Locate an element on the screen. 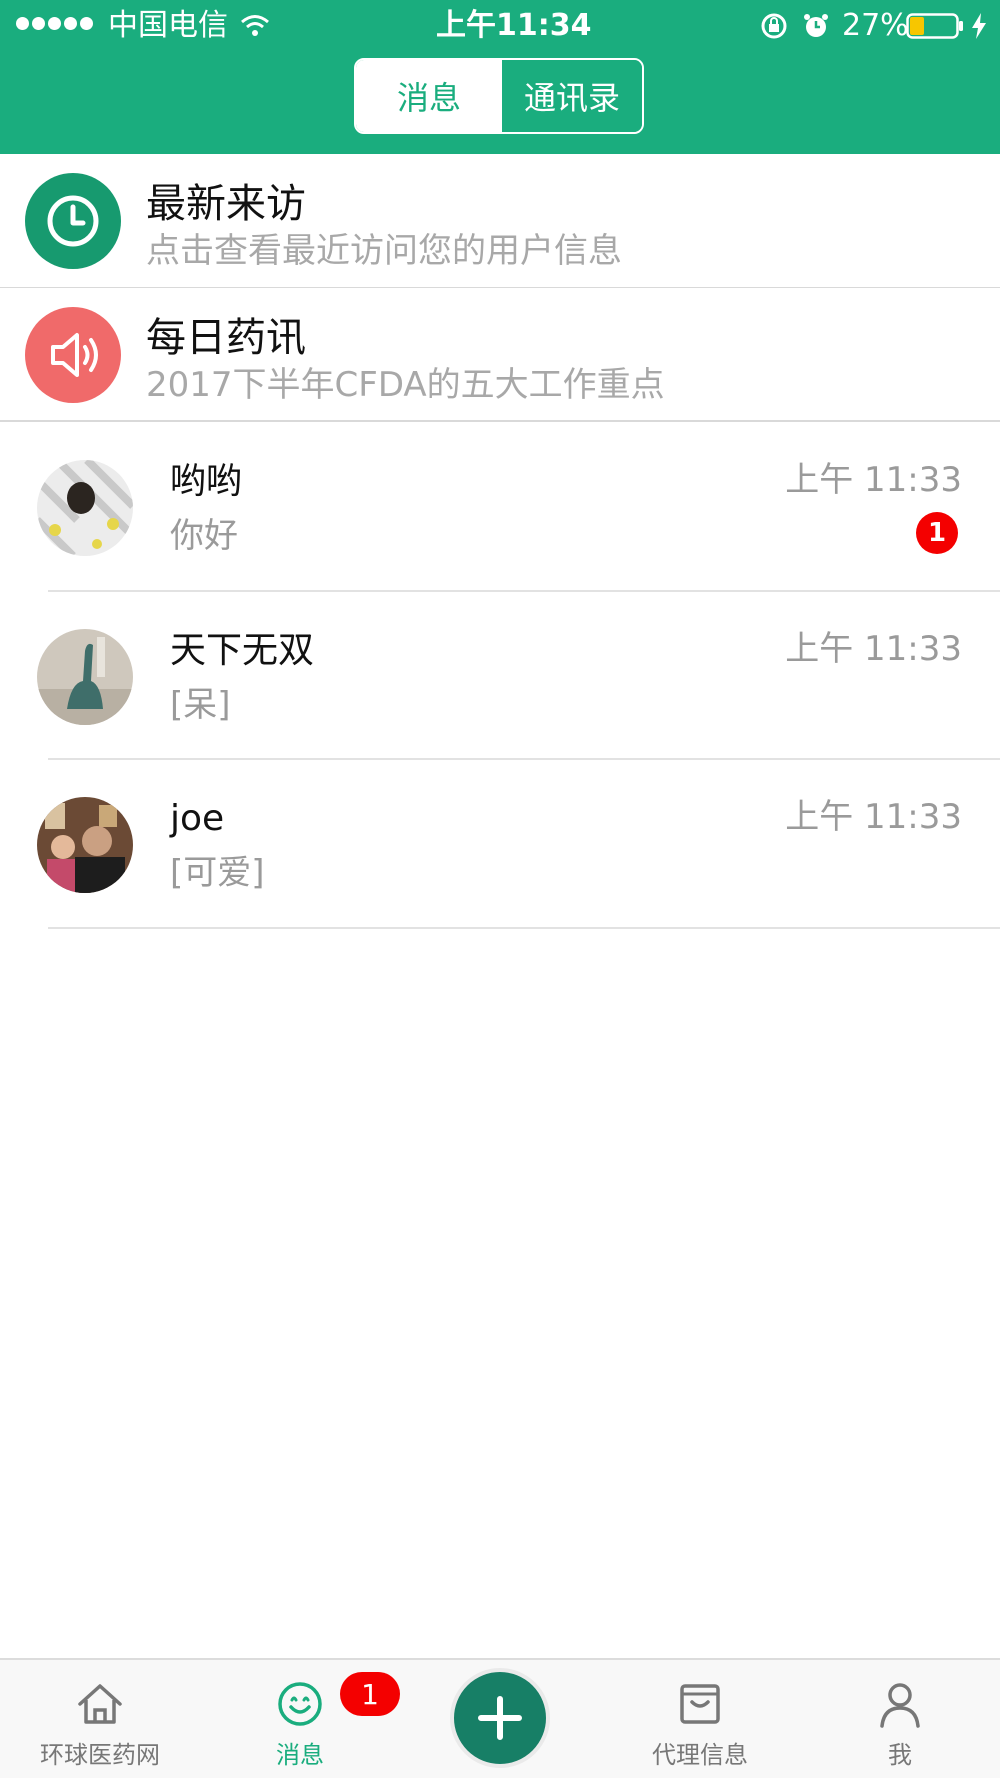 The image size is (1000, 1778). home-icon is located at coordinates (100, 1704).